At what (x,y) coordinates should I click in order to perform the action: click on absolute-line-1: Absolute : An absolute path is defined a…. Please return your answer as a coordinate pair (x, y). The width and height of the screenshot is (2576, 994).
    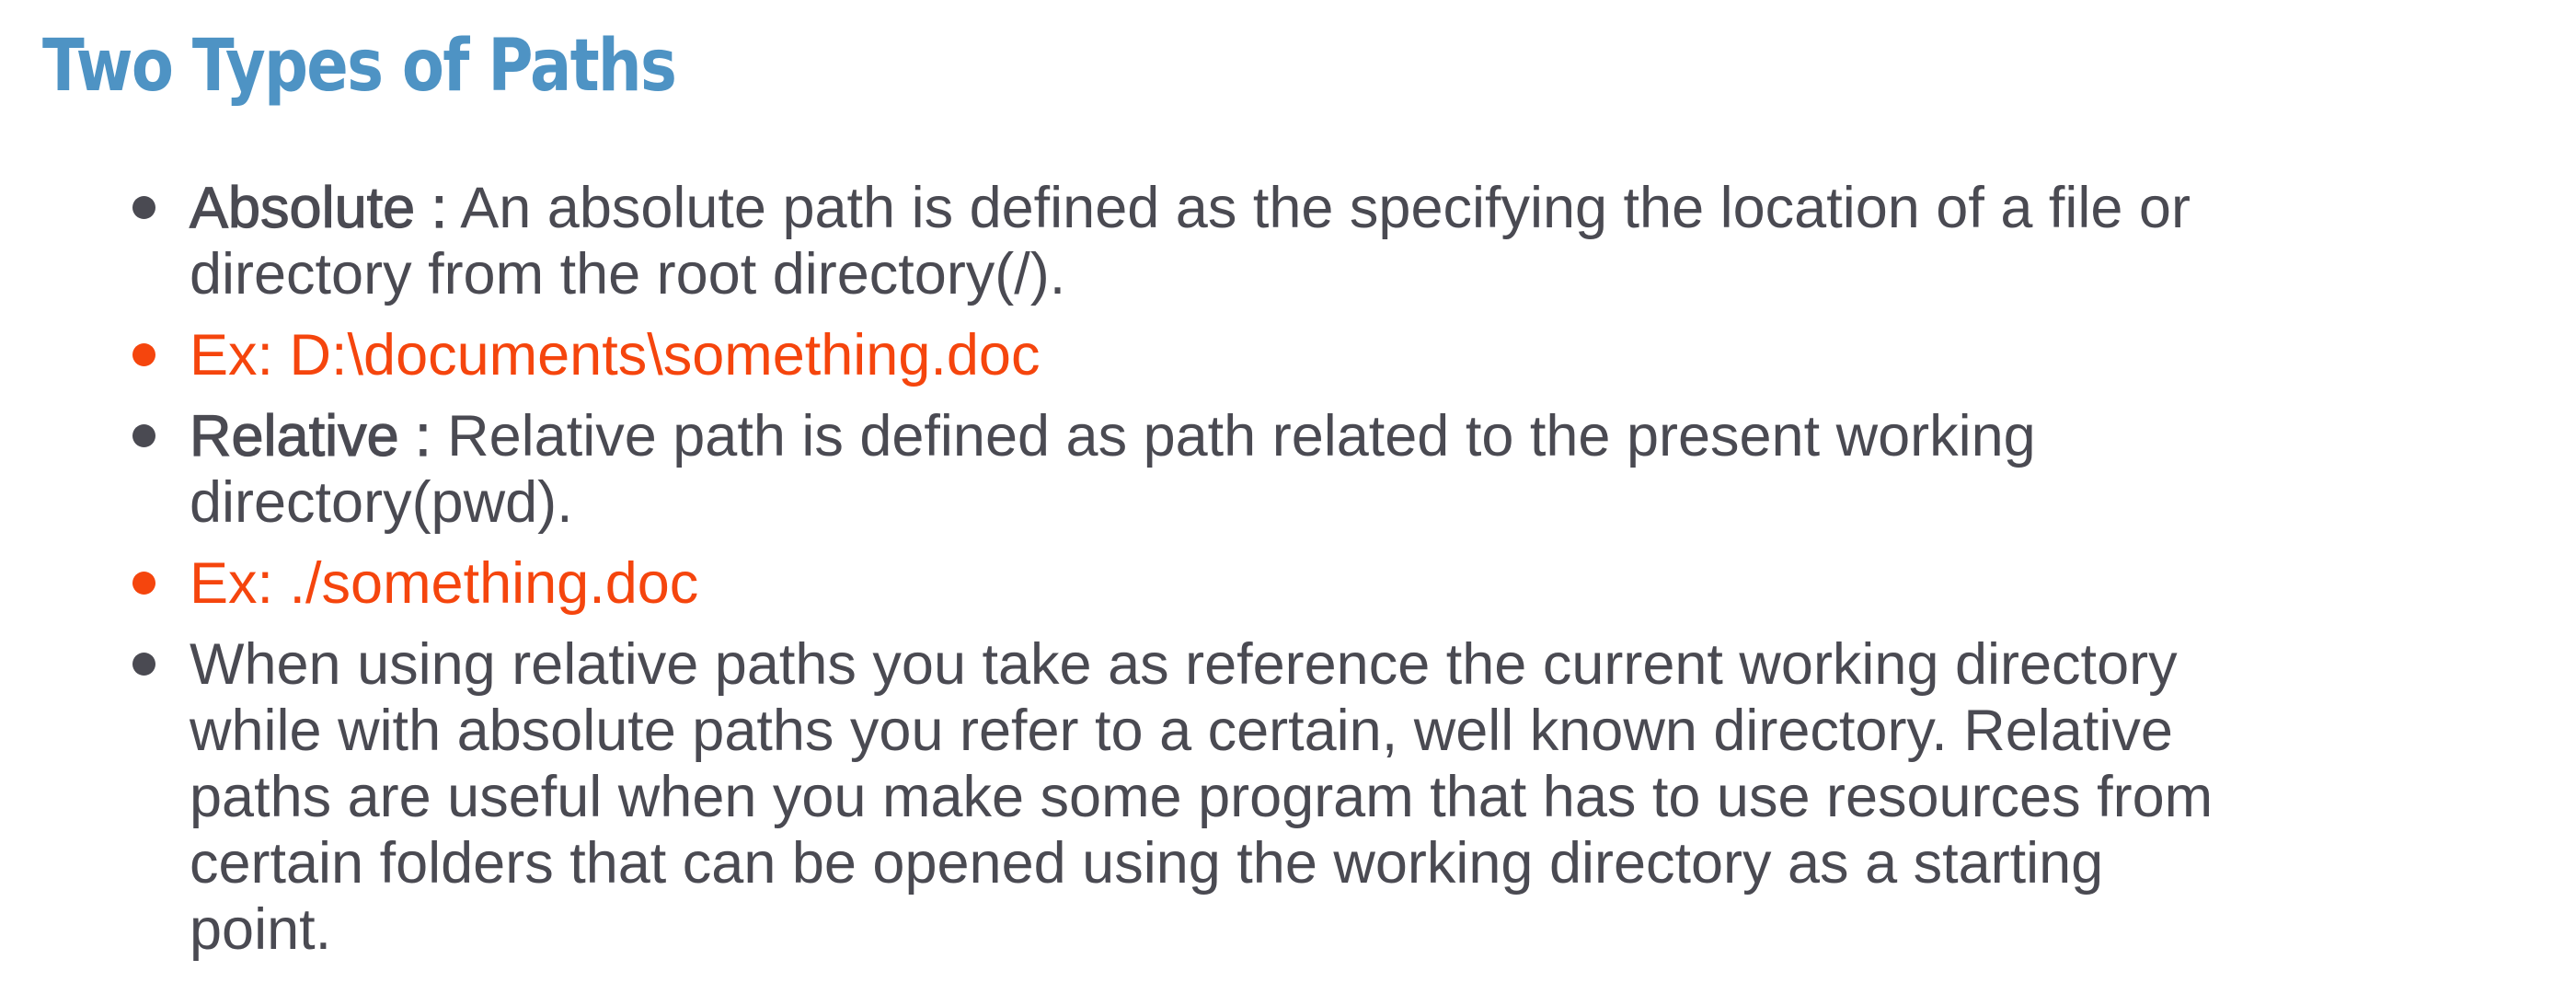
    Looking at the image, I should click on (1357, 208).